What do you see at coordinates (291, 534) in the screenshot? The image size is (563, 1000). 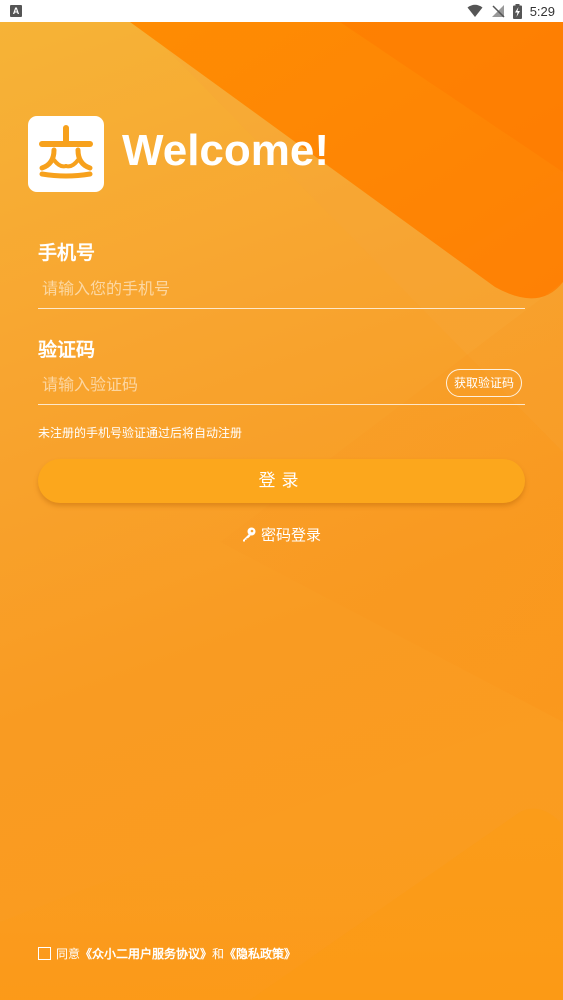 I see `password-login-label: 密码登录` at bounding box center [291, 534].